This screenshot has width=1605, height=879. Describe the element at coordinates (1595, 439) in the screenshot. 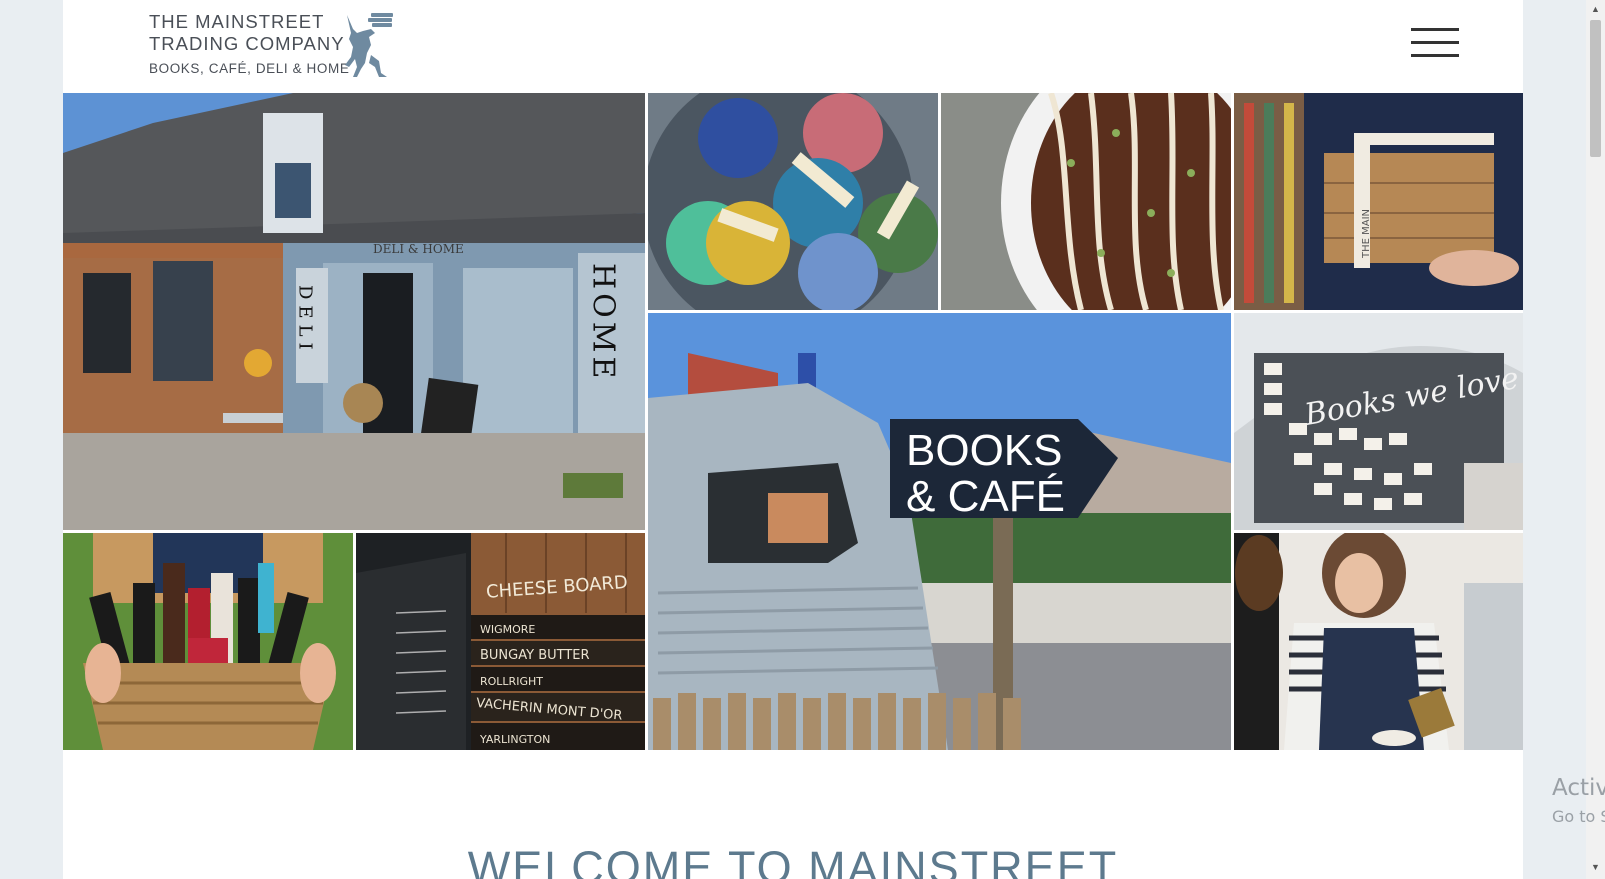

I see `page-scrollbar: ▲ ▼` at that location.